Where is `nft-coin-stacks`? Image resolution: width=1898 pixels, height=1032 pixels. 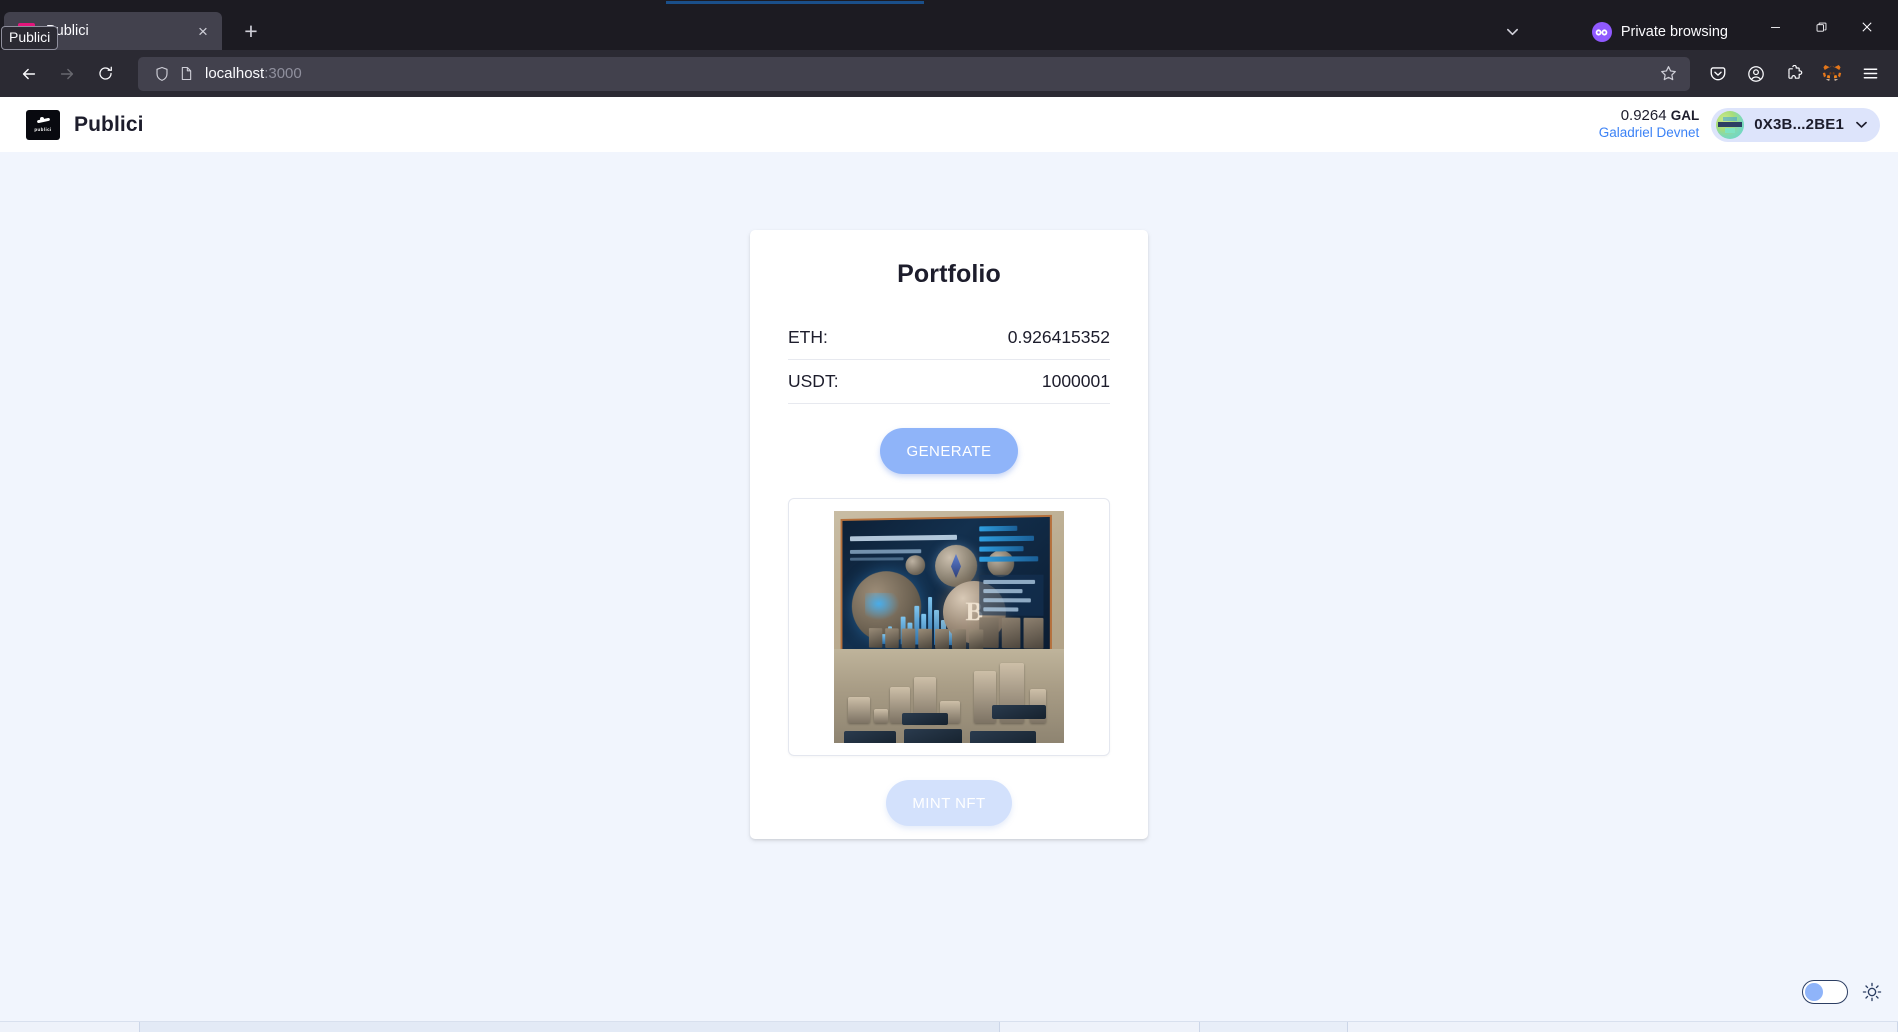 nft-coin-stacks is located at coordinates (949, 700).